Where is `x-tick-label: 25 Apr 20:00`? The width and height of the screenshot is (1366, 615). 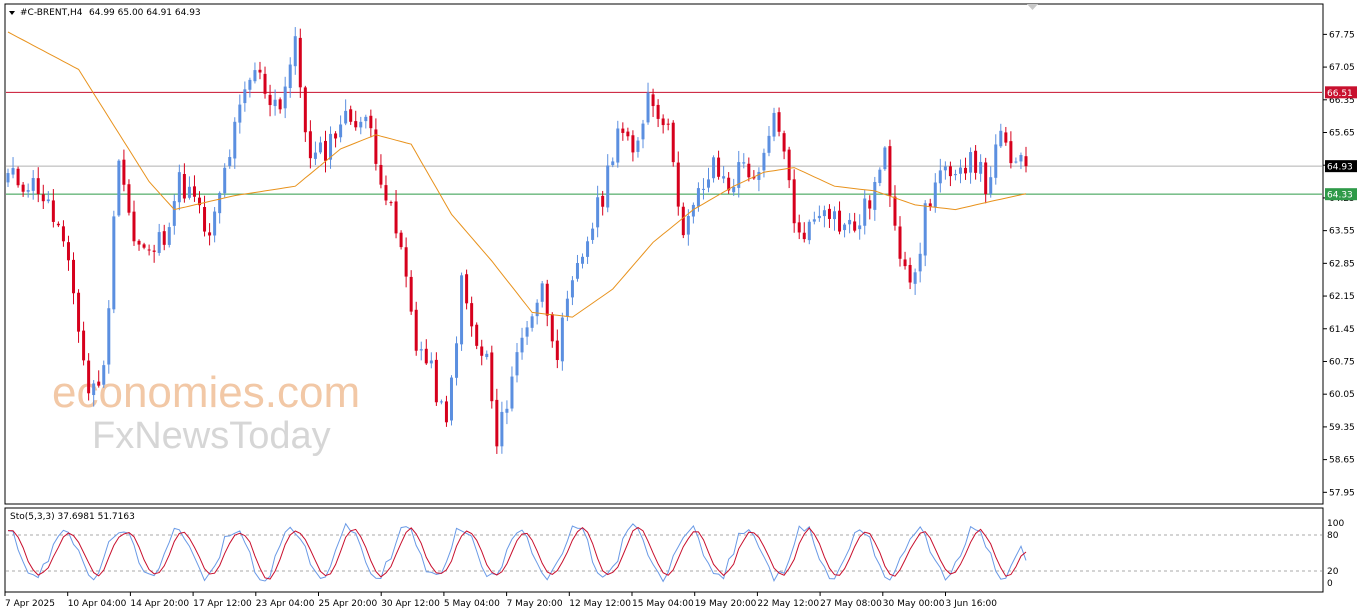 x-tick-label: 25 Apr 20:00 is located at coordinates (348, 604).